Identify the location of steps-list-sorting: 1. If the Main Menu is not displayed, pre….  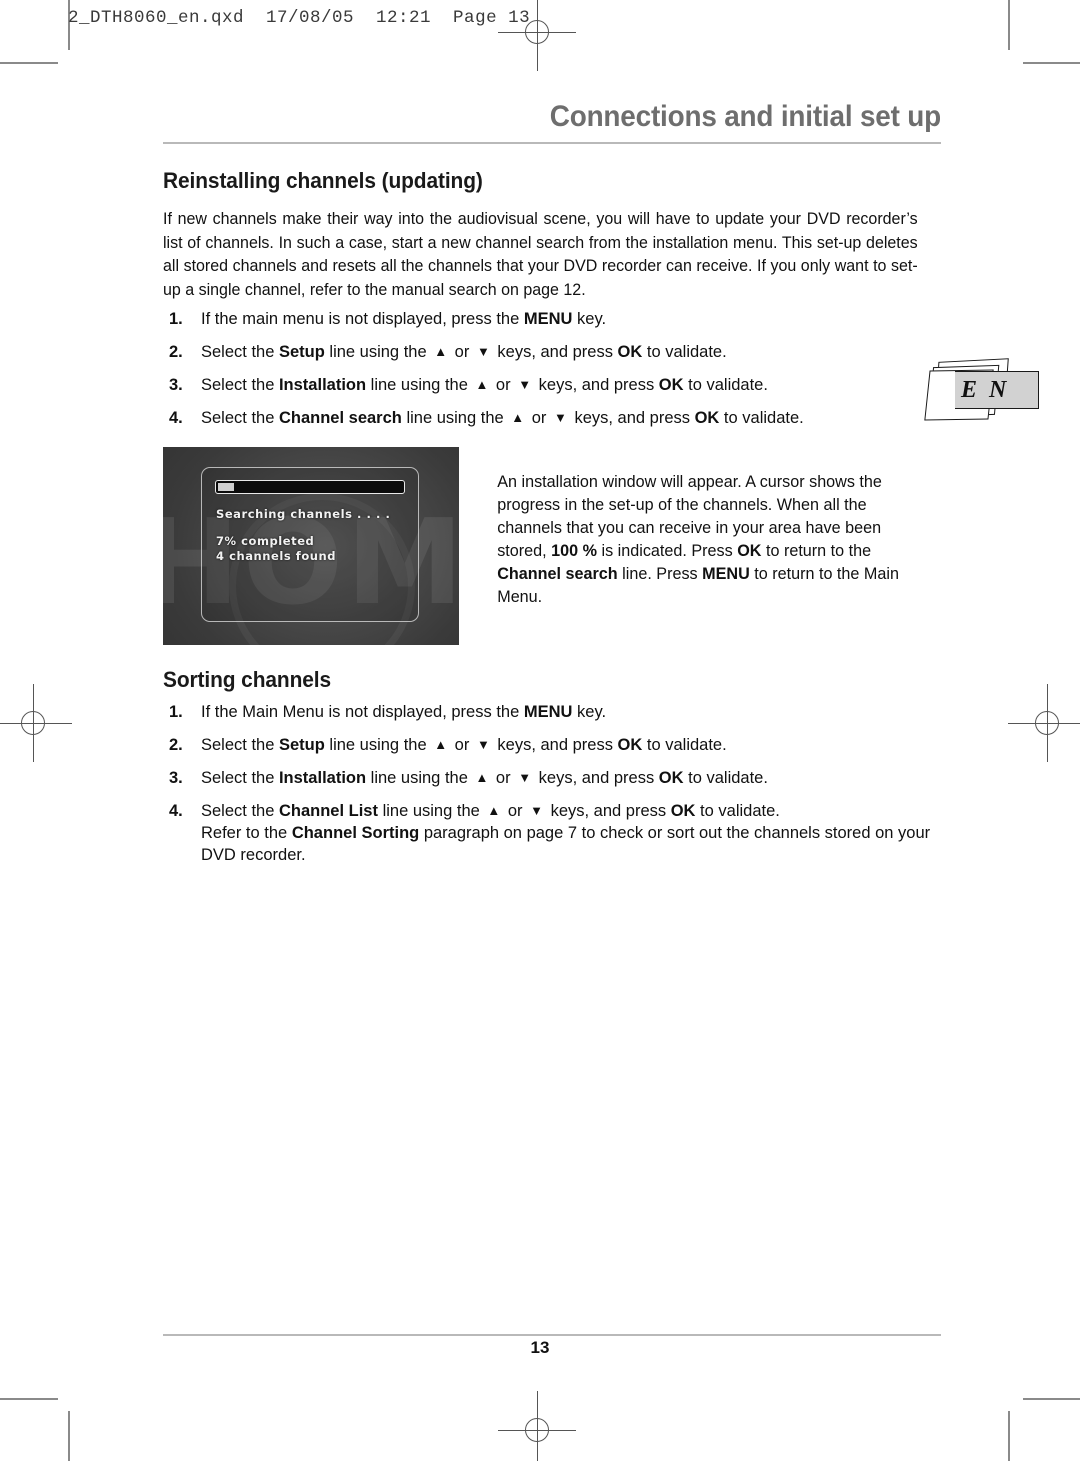
(552, 783).